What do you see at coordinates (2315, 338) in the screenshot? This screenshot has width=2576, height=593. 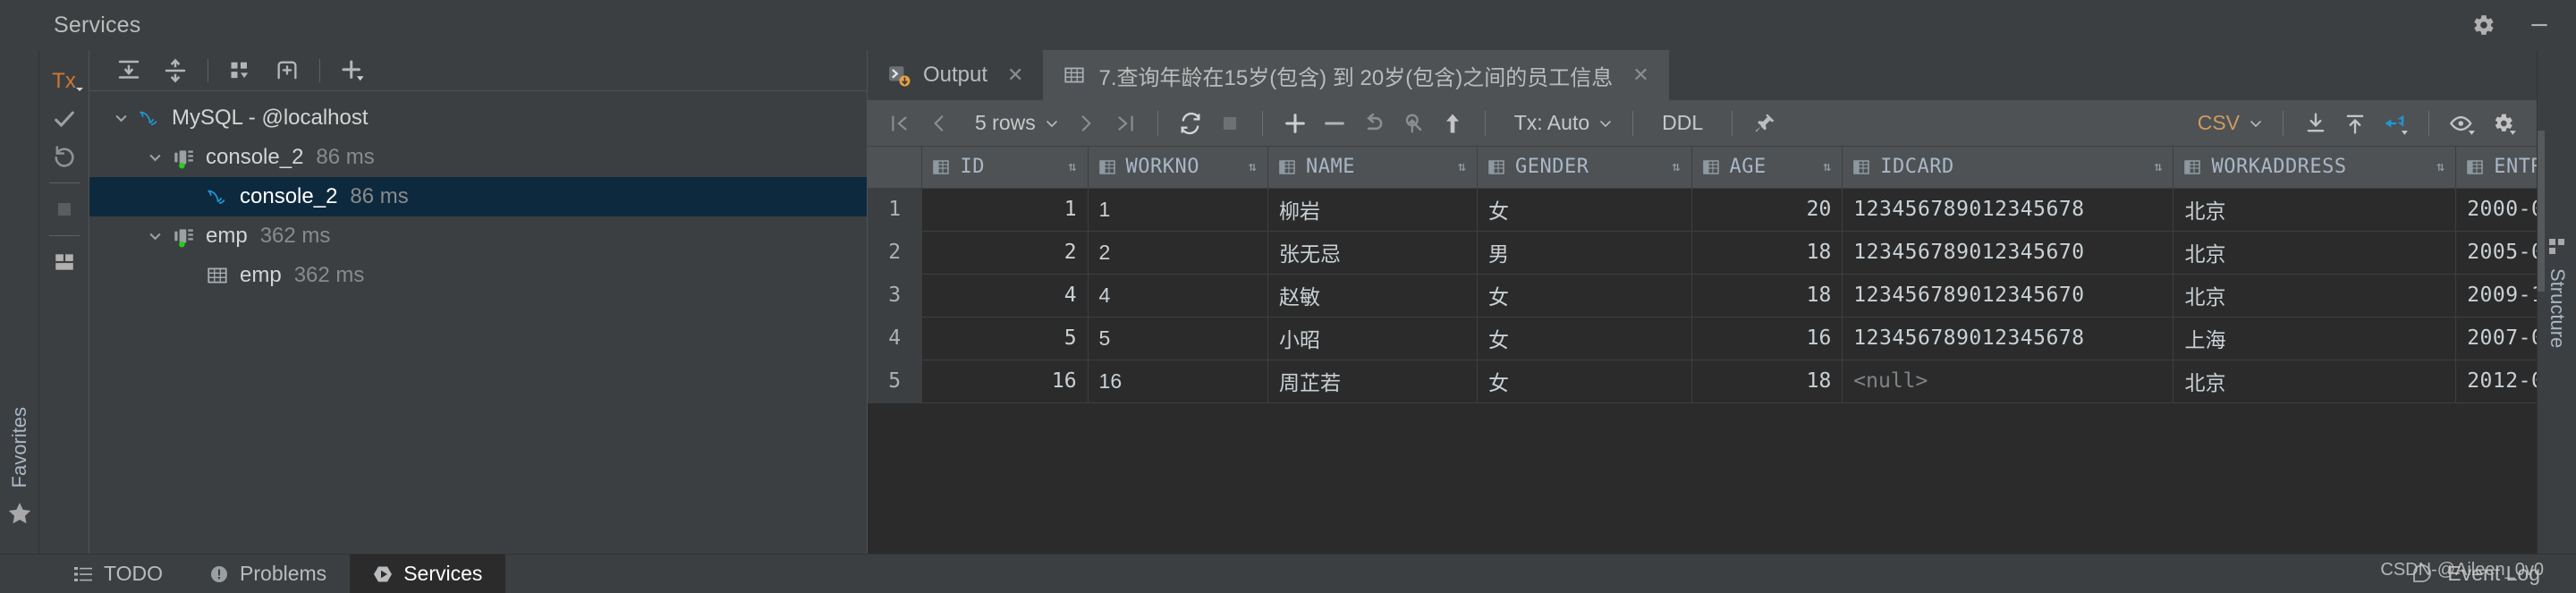 I see `cell-workaddress: 上海` at bounding box center [2315, 338].